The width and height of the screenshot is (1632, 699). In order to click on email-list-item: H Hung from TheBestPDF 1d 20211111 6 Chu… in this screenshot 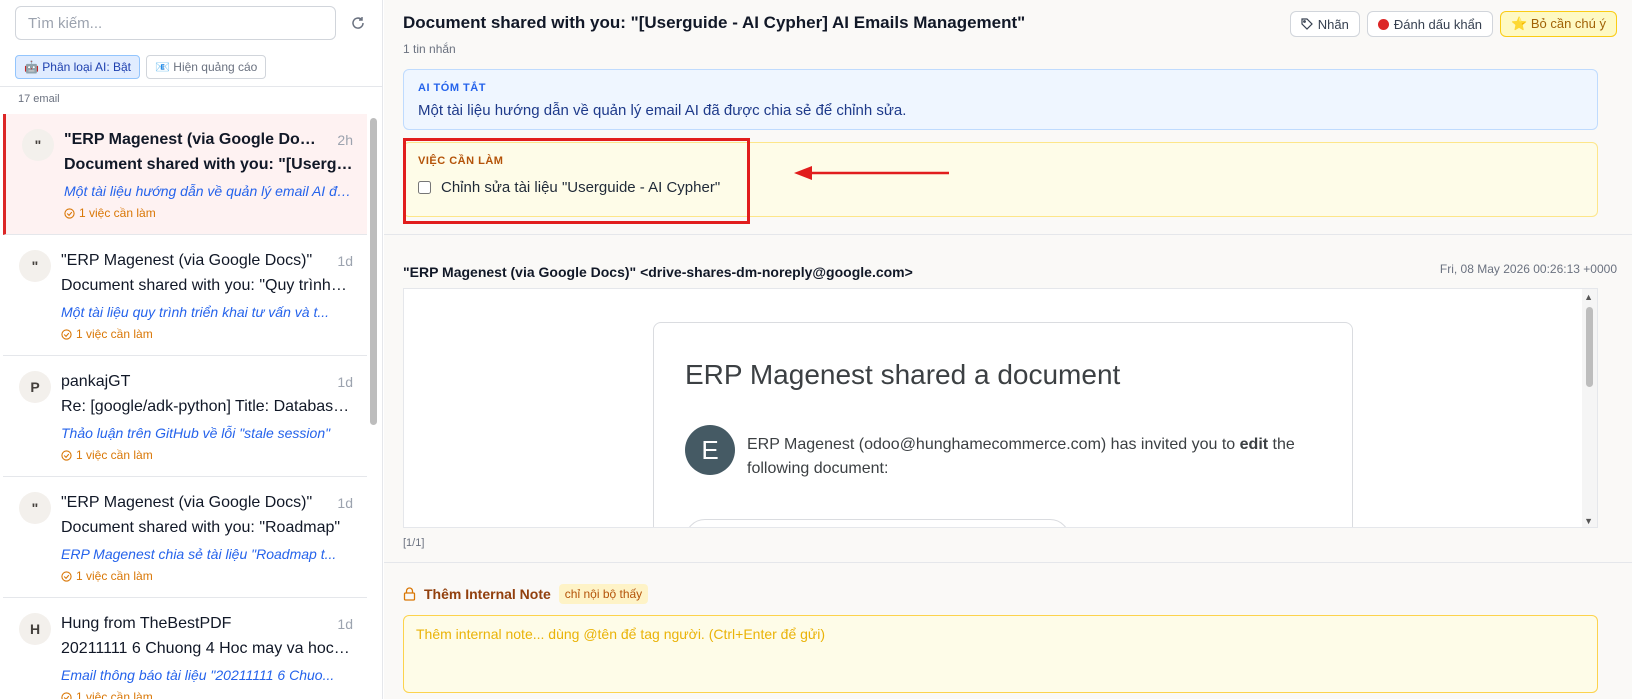, I will do `click(185, 648)`.